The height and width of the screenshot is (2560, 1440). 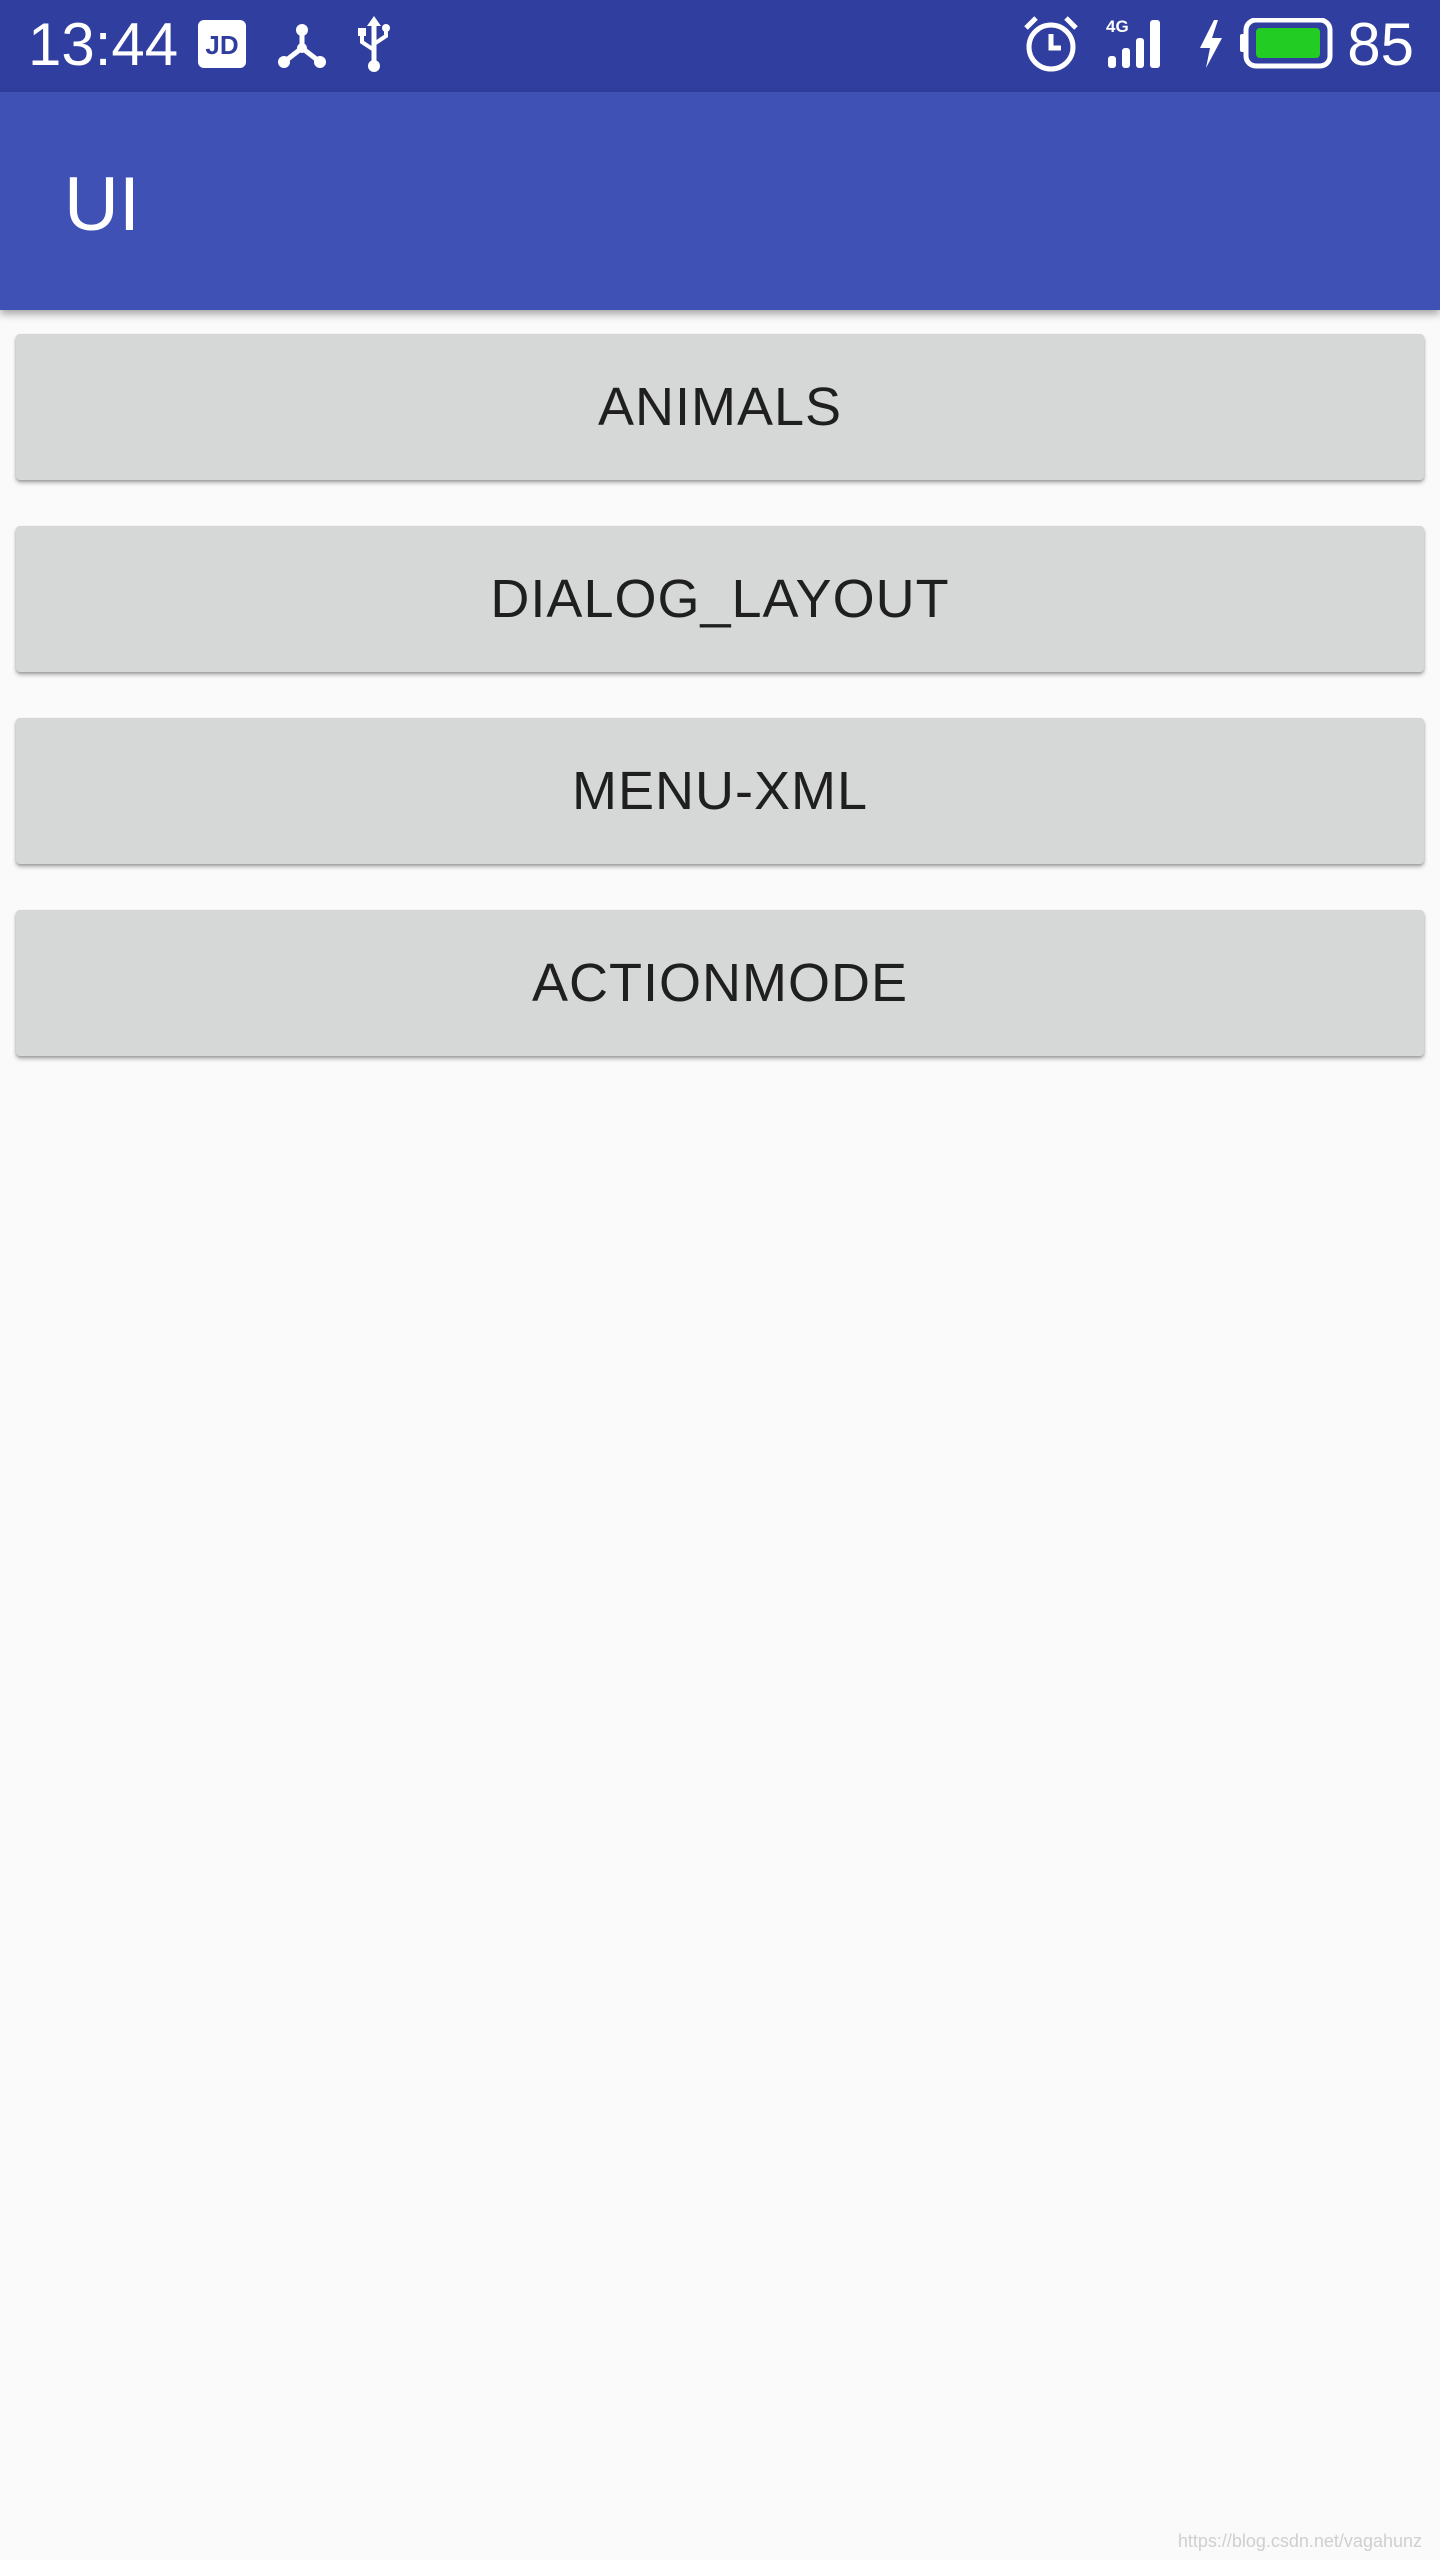 I want to click on app-title: UI, so click(x=102, y=204).